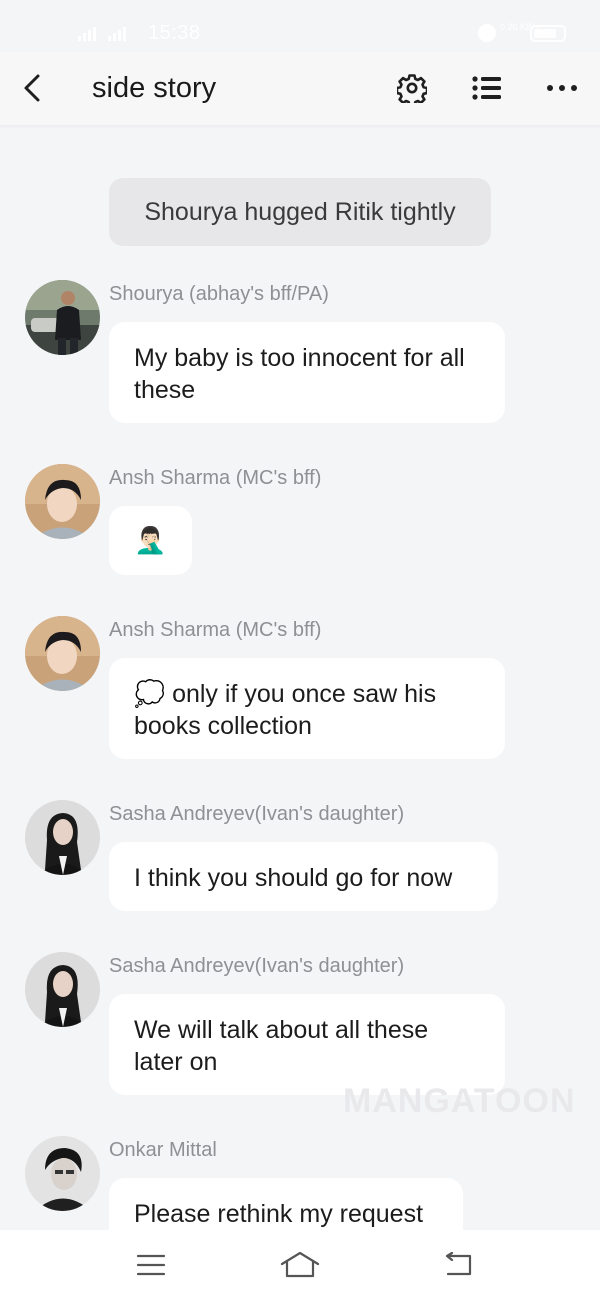 Image resolution: width=600 pixels, height=1300 pixels. I want to click on chat-header: side story, so click(300, 89).